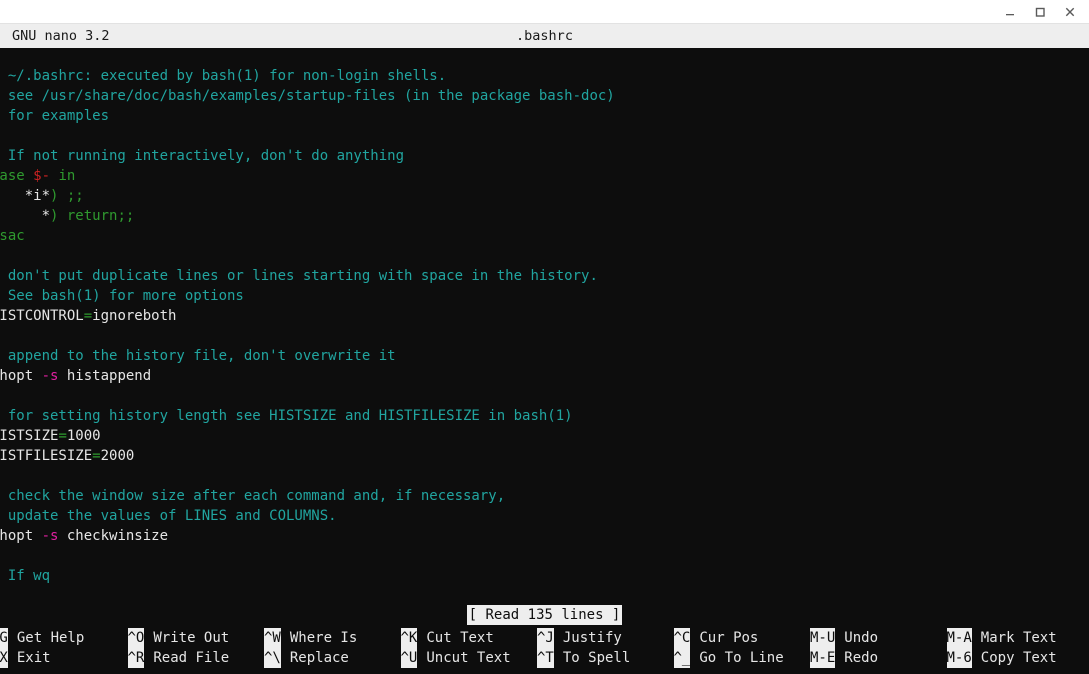  I want to click on window-controls, so click(1040, 12).